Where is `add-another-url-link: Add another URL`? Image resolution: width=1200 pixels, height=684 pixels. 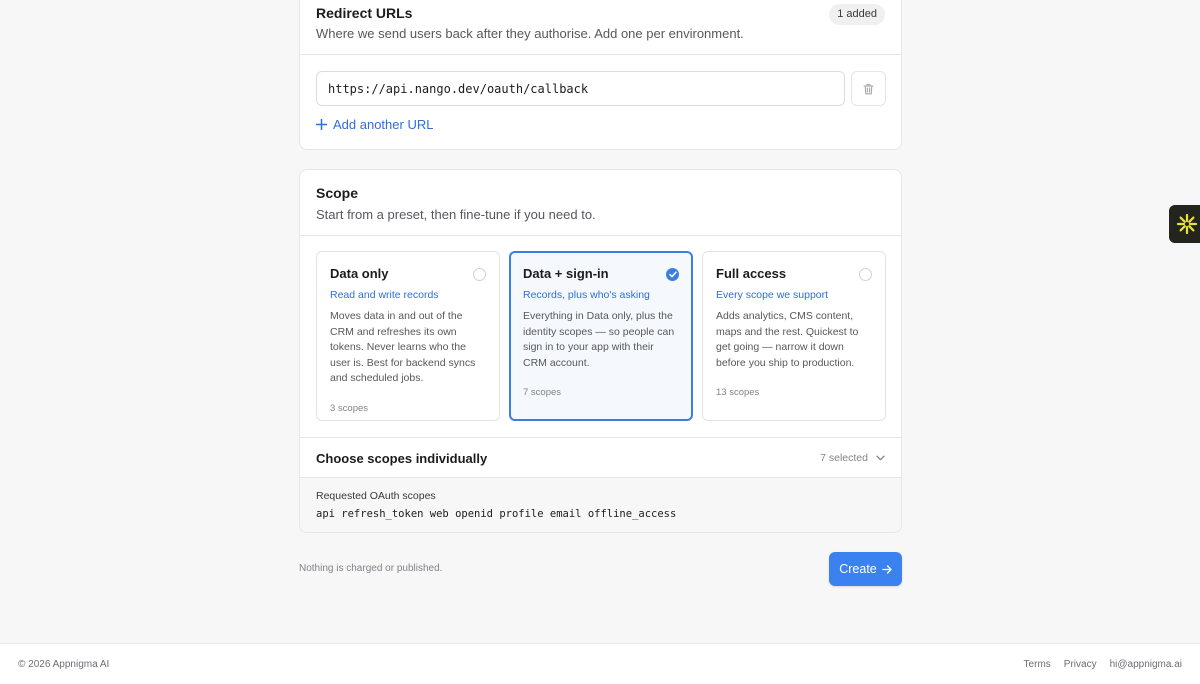 add-another-url-link: Add another URL is located at coordinates (374, 124).